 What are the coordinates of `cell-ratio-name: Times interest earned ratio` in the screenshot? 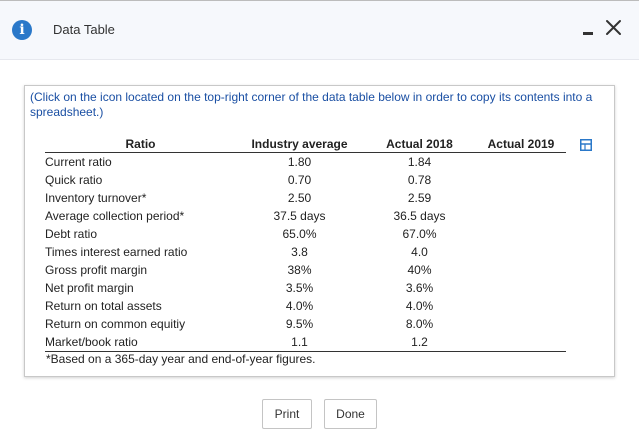 It's located at (116, 252).